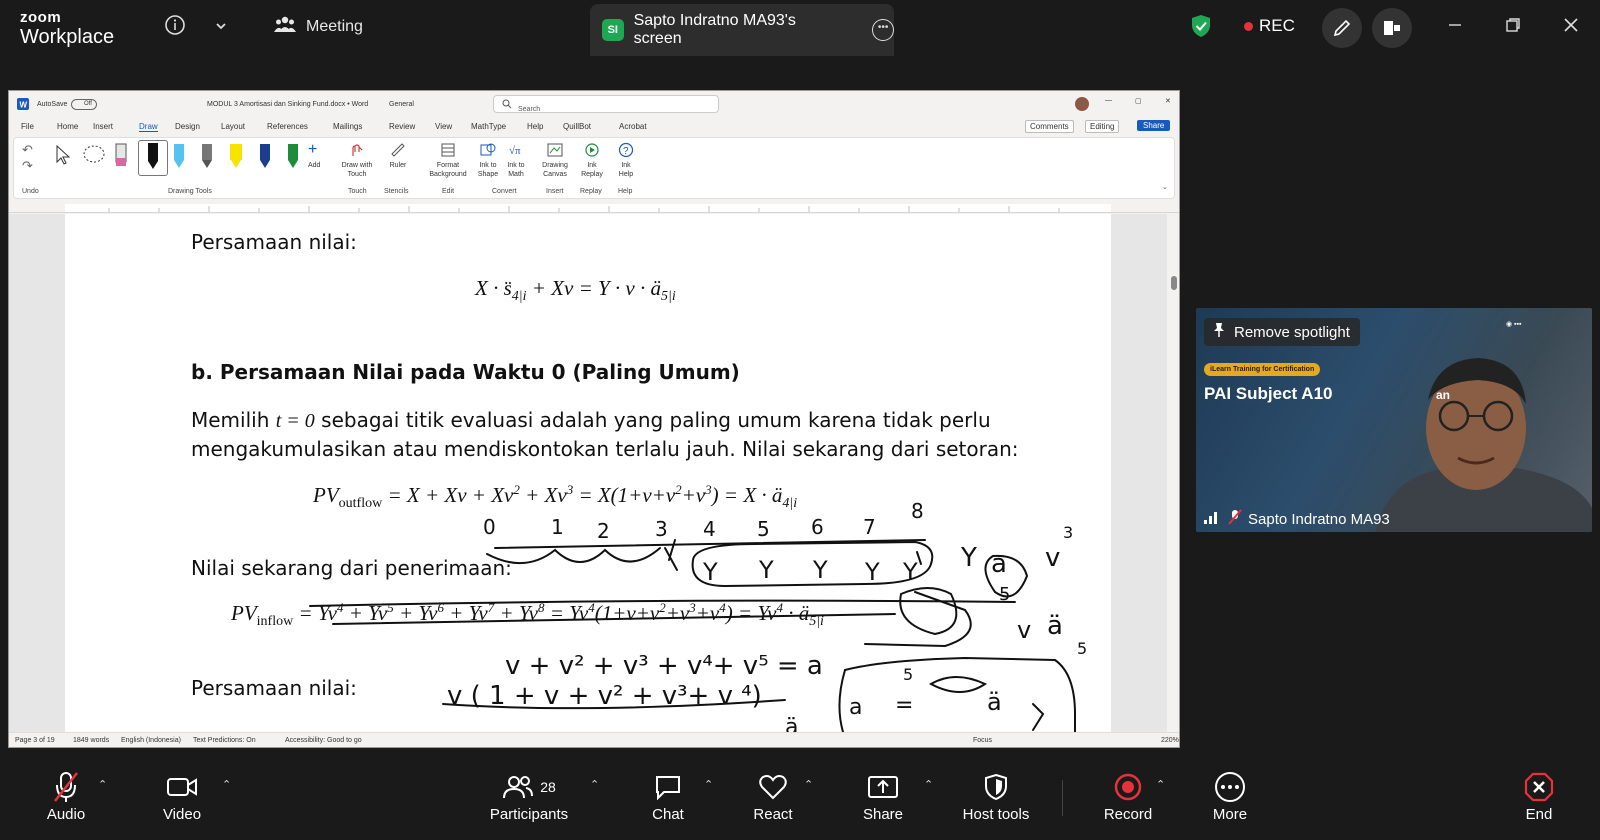 This screenshot has width=1600, height=840. Describe the element at coordinates (236, 158) in the screenshot. I see `yellow-highlighter-icon` at that location.